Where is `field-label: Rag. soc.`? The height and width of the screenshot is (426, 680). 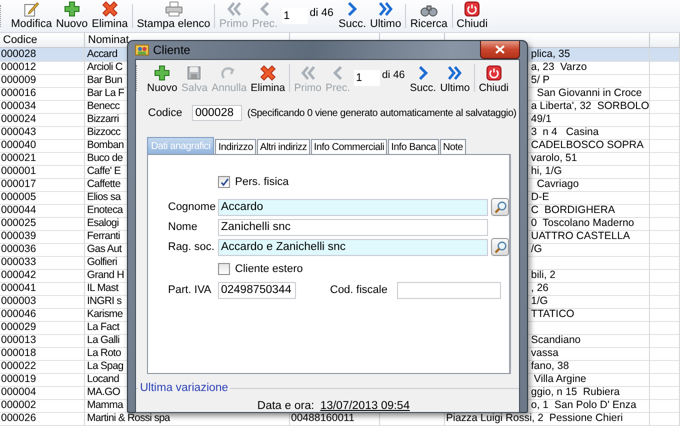 field-label: Rag. soc. is located at coordinates (192, 247).